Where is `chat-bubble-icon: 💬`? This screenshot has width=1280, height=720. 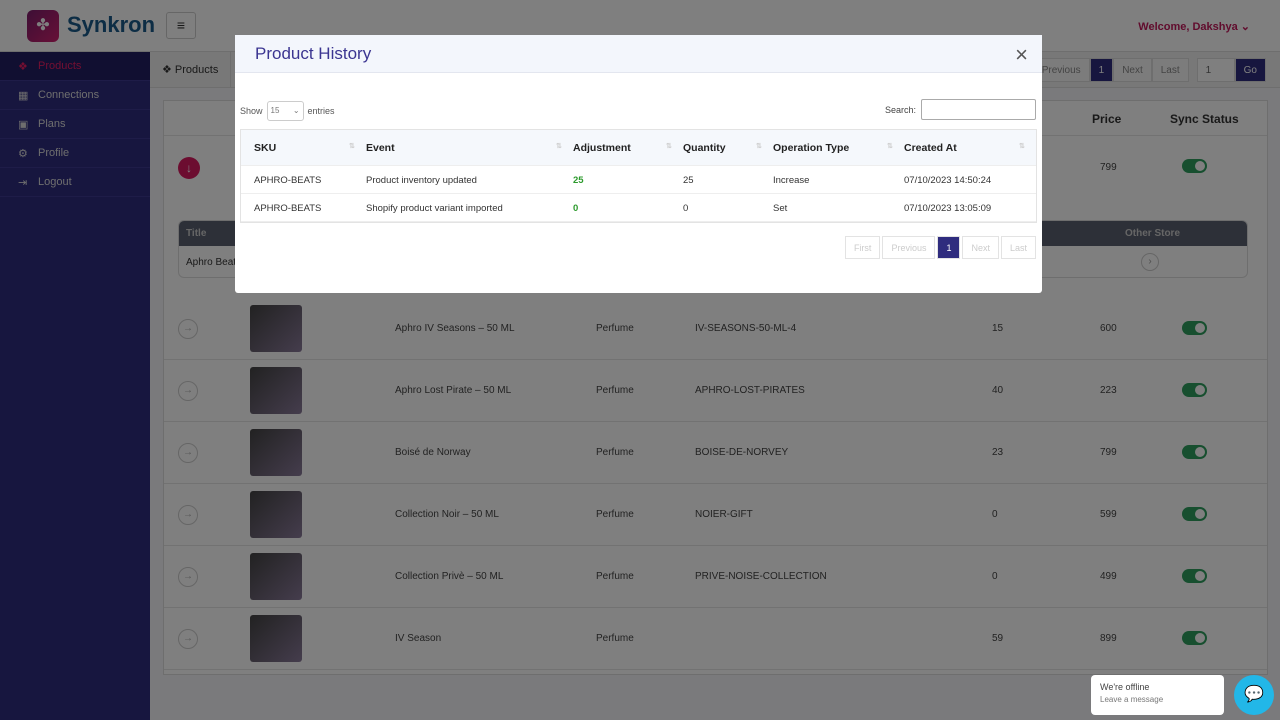 chat-bubble-icon: 💬 is located at coordinates (1254, 695).